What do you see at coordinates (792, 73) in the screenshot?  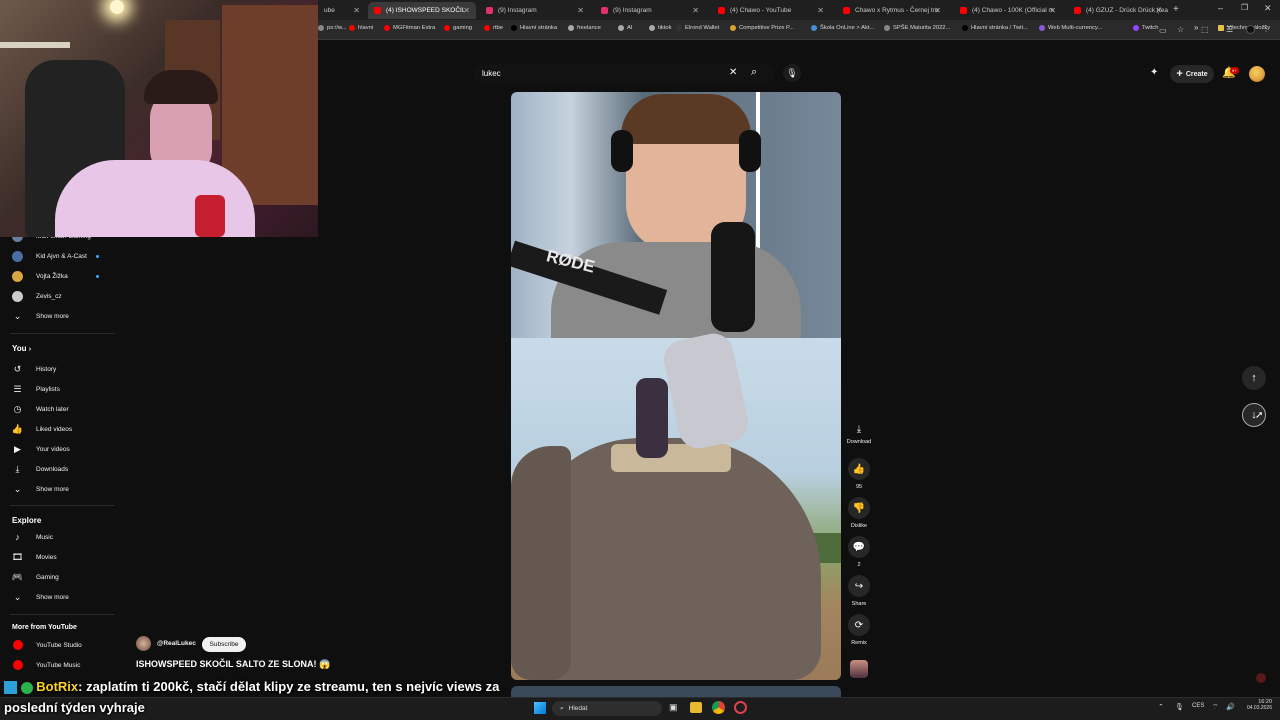 I see `voice-search-icon: 🎙` at bounding box center [792, 73].